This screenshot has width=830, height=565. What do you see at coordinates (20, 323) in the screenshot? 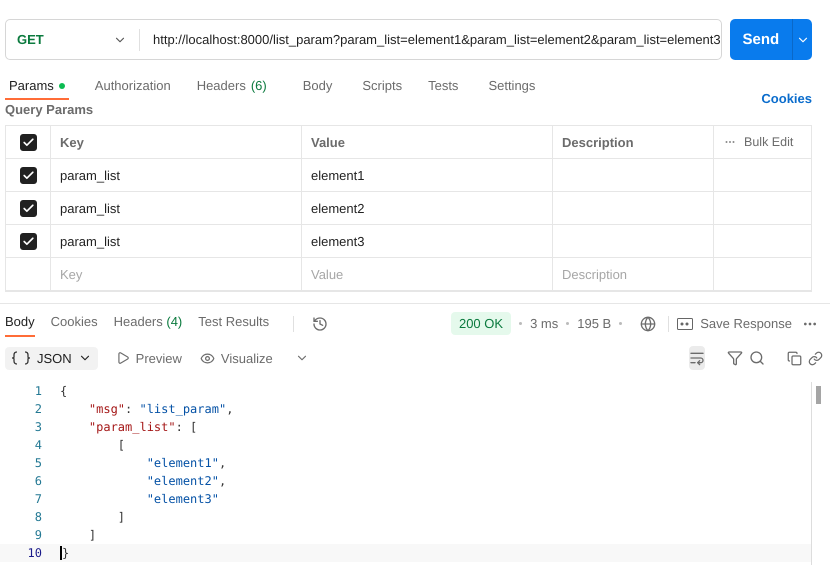
I see `response-tab: Body` at bounding box center [20, 323].